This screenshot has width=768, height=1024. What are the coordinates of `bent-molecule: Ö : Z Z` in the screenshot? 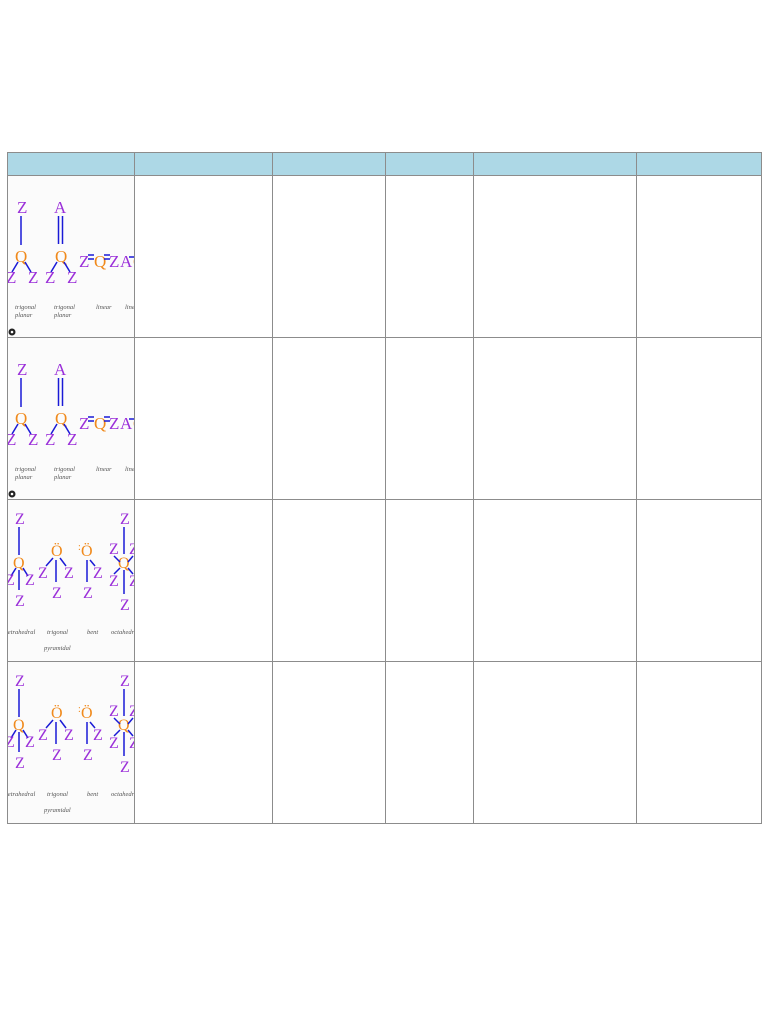 It's located at (90, 734).